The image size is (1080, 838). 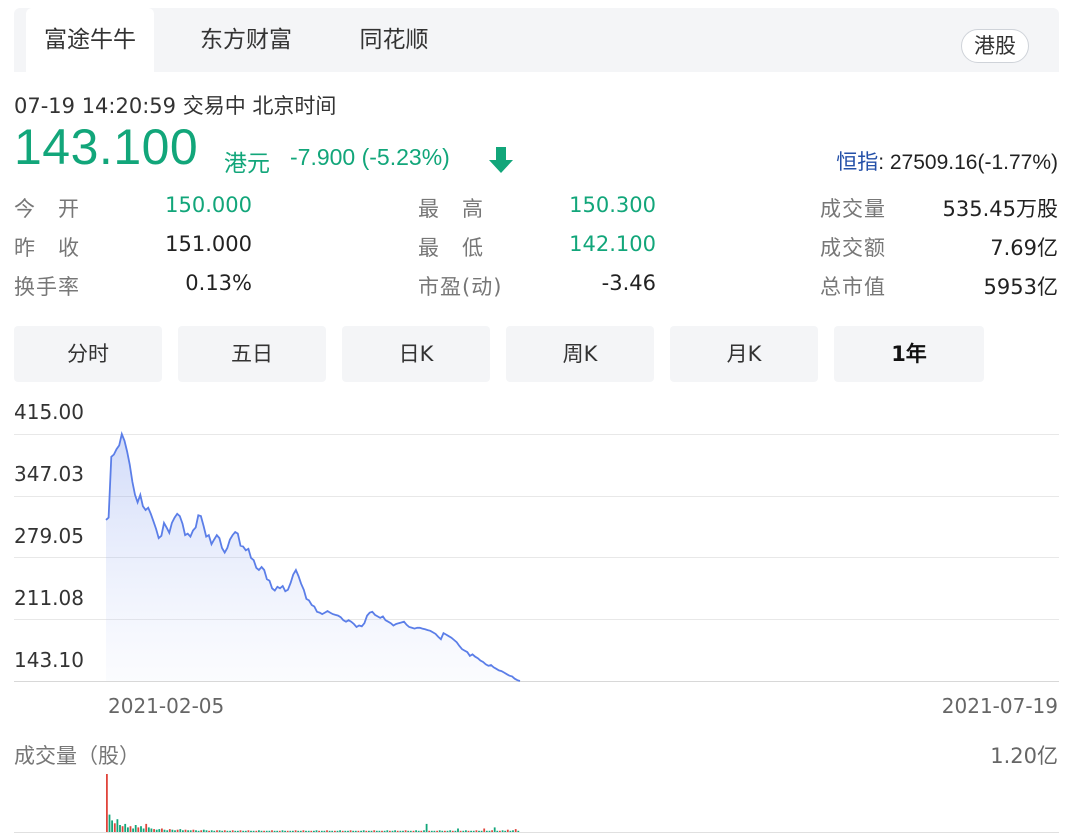 I want to click on period-tab-daily-k: 日K, so click(x=416, y=354).